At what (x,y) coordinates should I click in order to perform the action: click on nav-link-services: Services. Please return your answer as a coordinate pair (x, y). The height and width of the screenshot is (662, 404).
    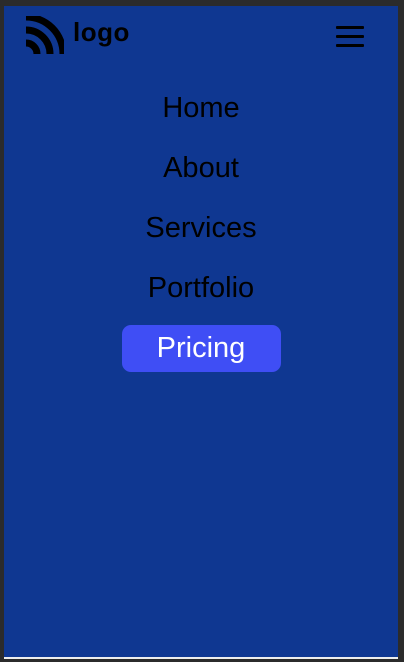
    Looking at the image, I should click on (200, 228).